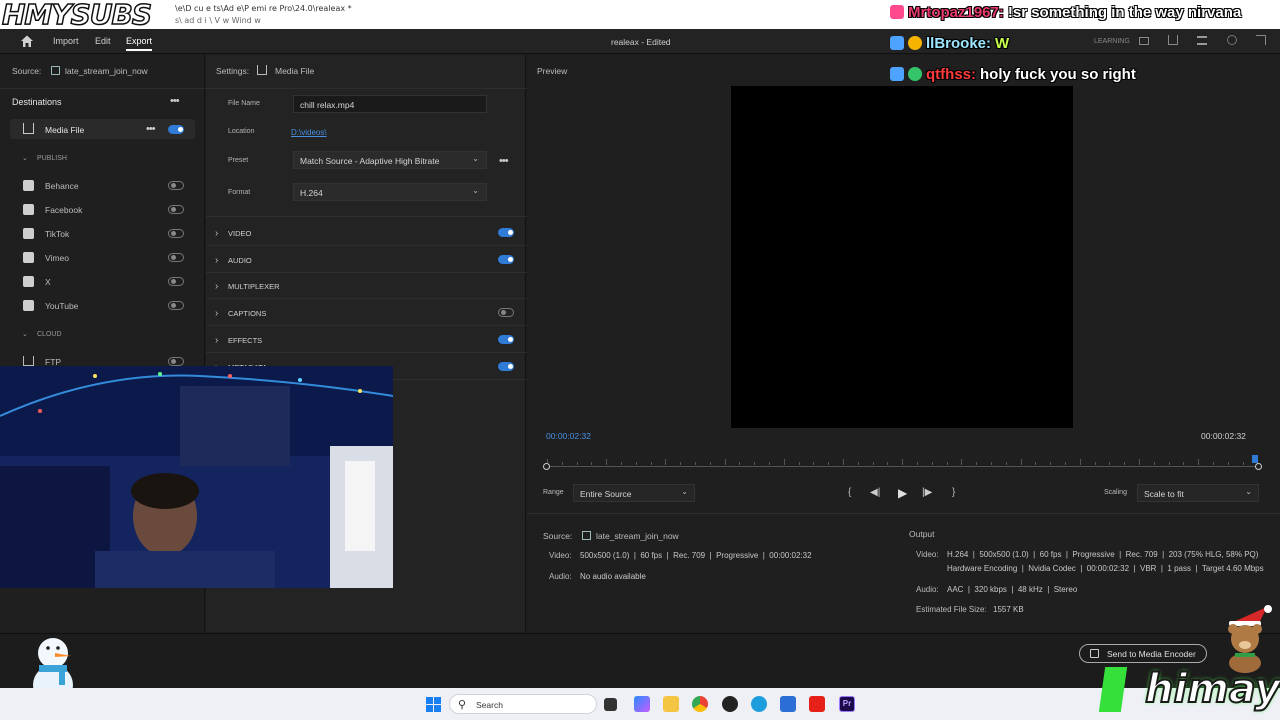 The image size is (1280, 720). What do you see at coordinates (610, 704) in the screenshot?
I see `task-view-icon` at bounding box center [610, 704].